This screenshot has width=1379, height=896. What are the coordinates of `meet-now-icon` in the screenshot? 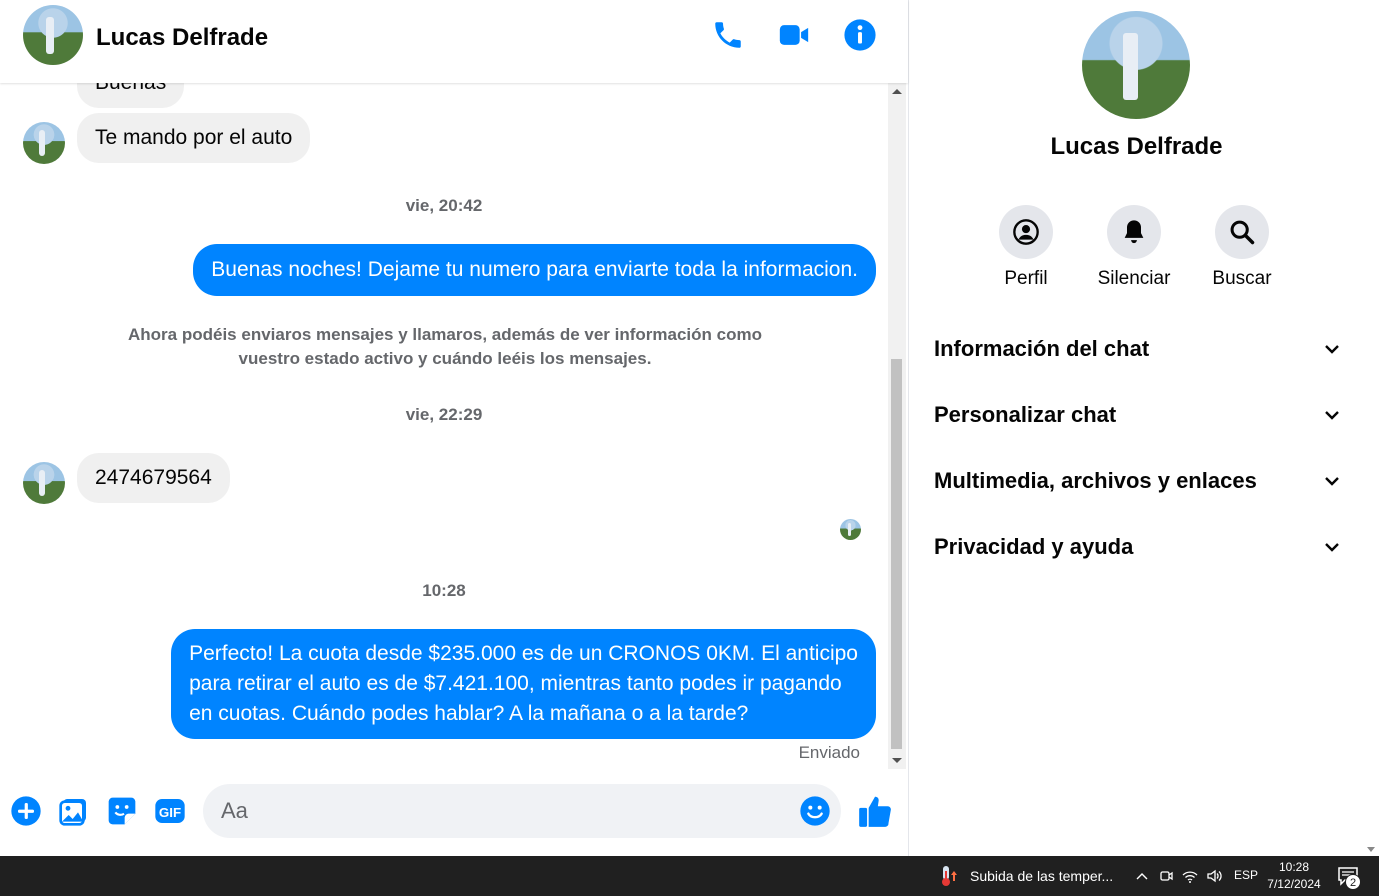 It's located at (1166, 876).